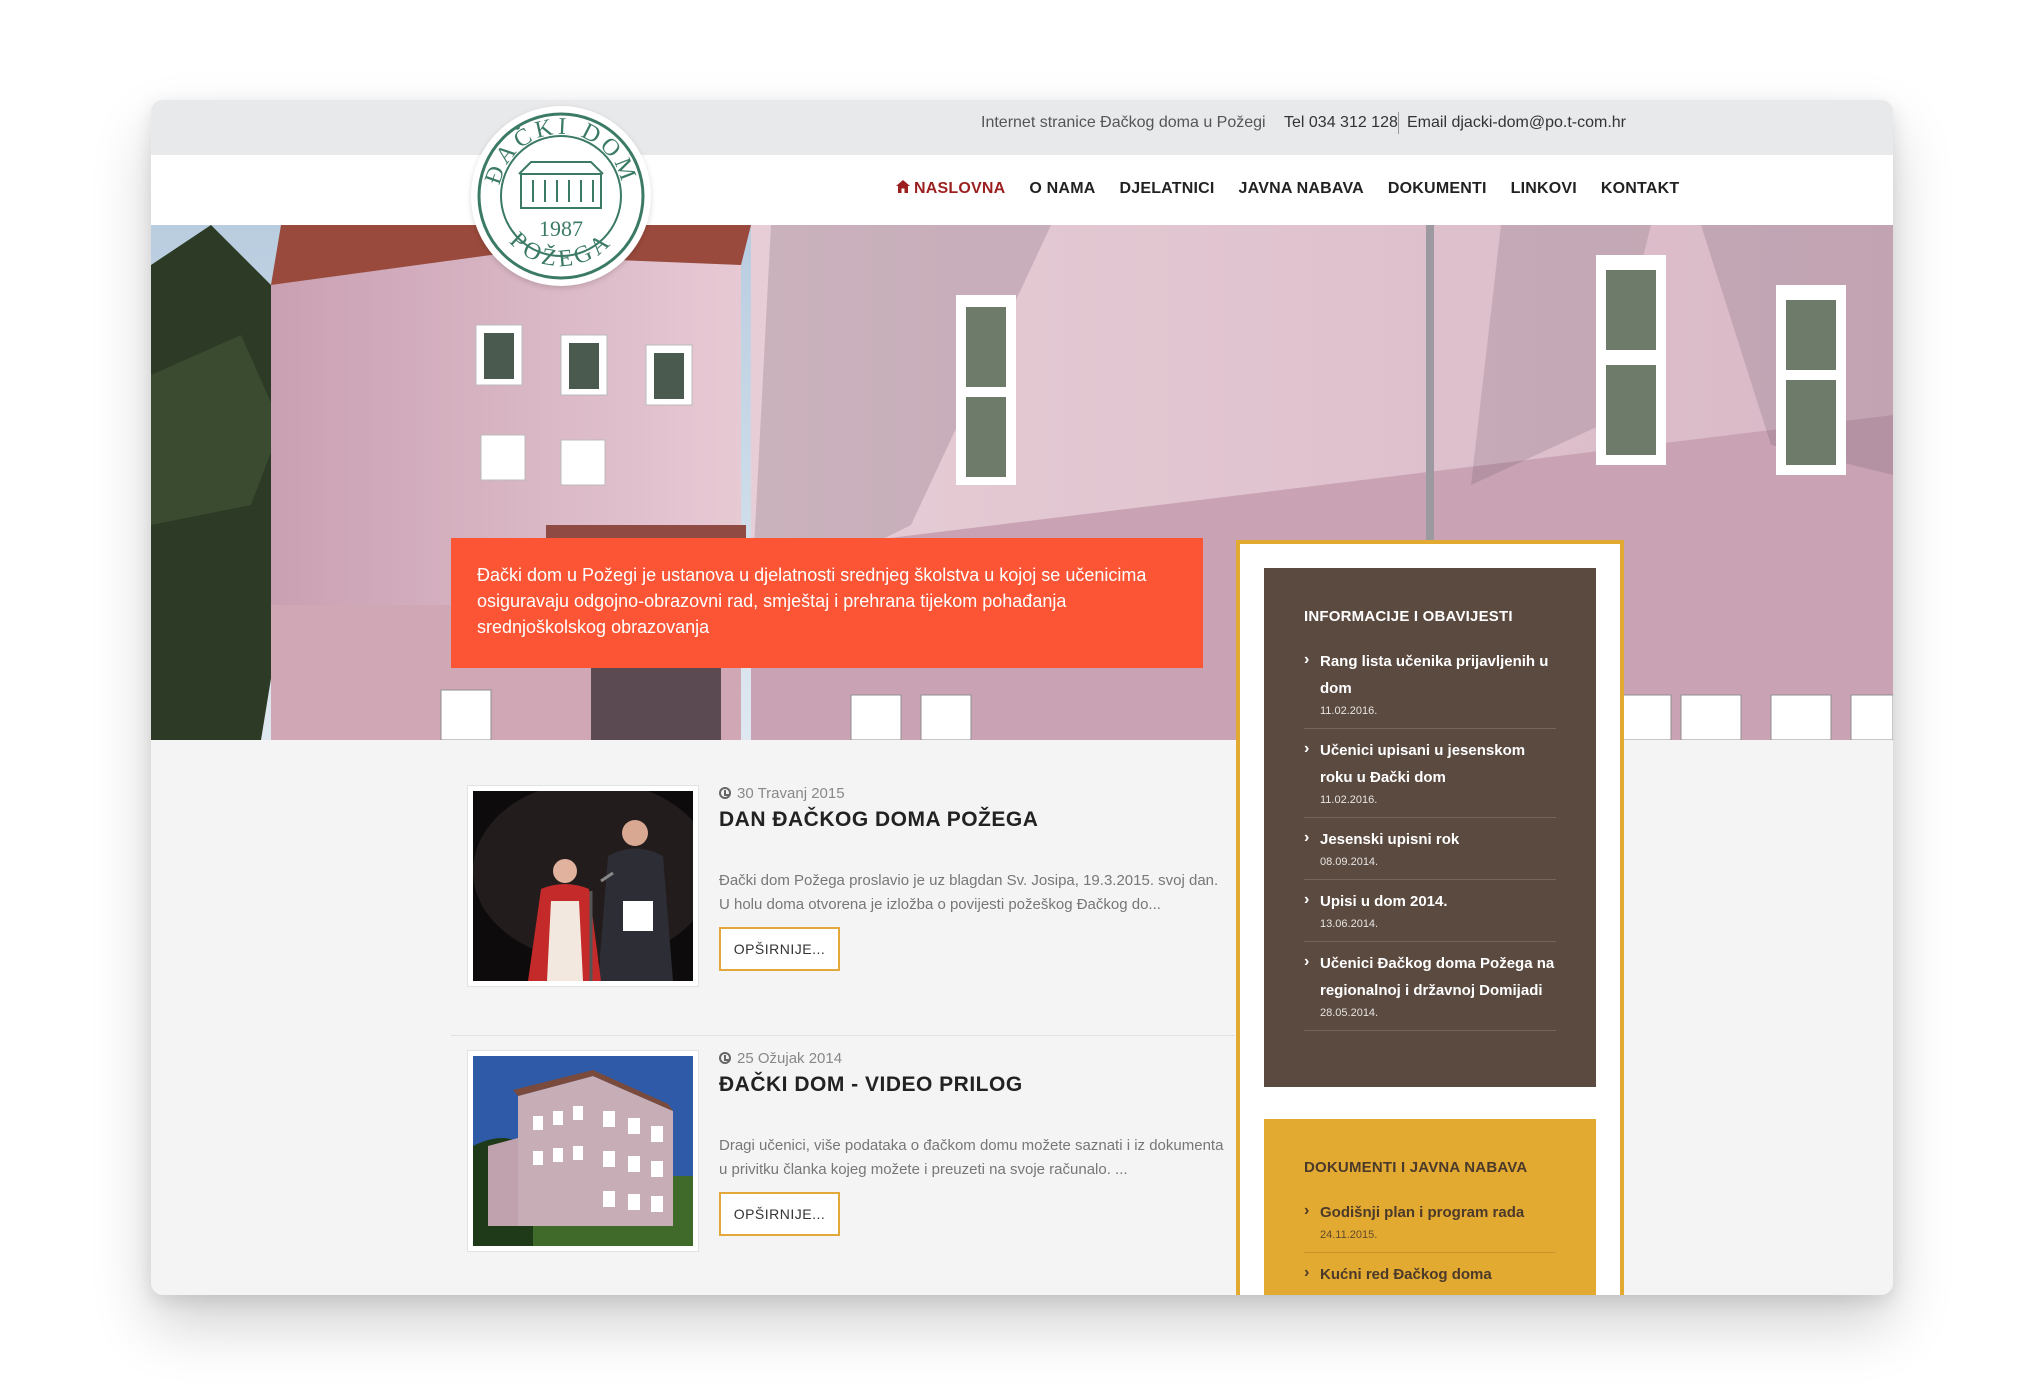 Image resolution: width=2033 pixels, height=1388 pixels. What do you see at coordinates (1398, 123) in the screenshot?
I see `topbar-divider` at bounding box center [1398, 123].